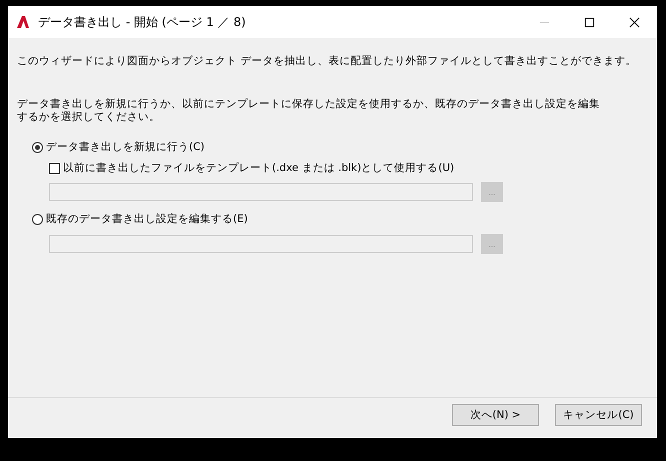 The width and height of the screenshot is (666, 461). I want to click on app-logo-icon, so click(23, 22).